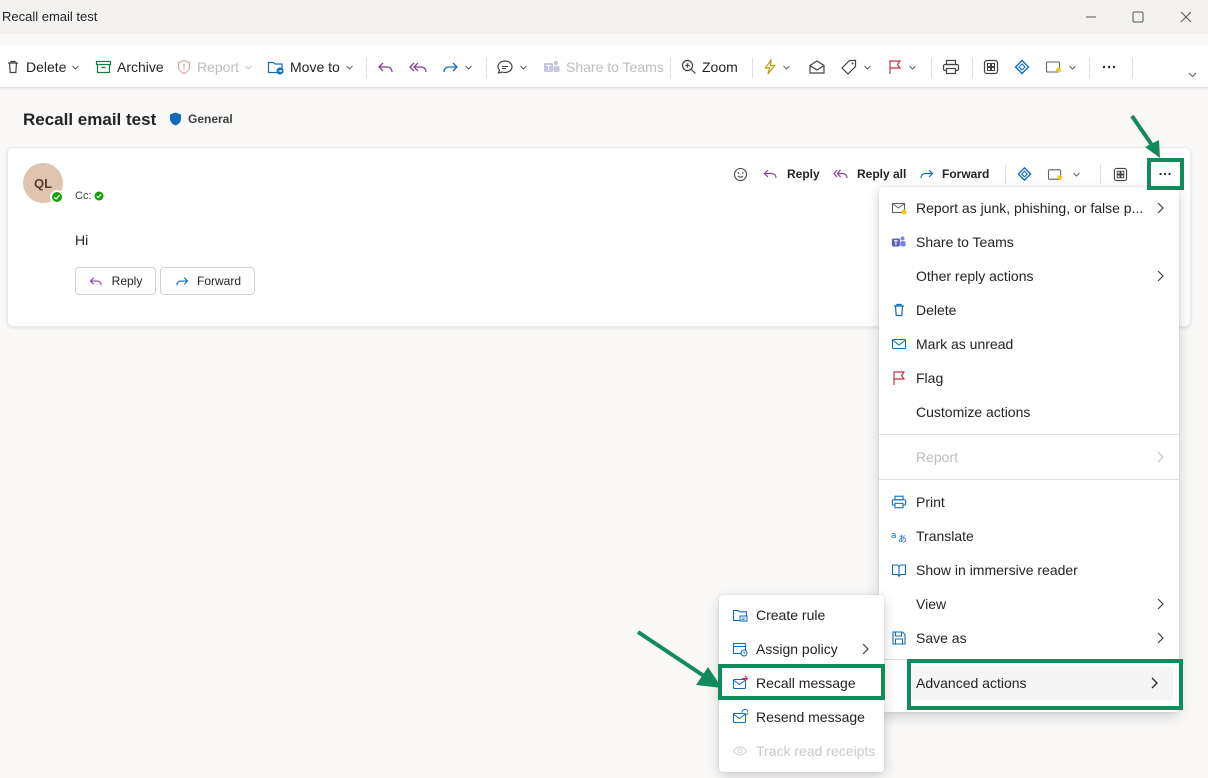  Describe the element at coordinates (801, 682) in the screenshot. I see `annotation-box-recall-message` at that location.